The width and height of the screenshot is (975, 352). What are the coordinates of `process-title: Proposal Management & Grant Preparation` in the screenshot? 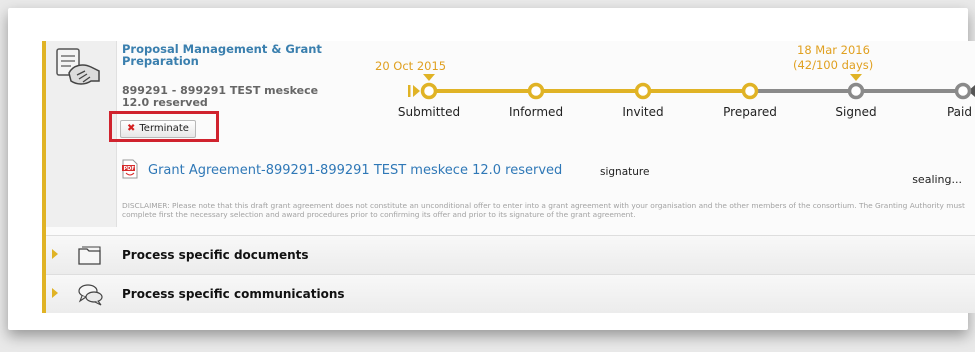 It's located at (242, 55).